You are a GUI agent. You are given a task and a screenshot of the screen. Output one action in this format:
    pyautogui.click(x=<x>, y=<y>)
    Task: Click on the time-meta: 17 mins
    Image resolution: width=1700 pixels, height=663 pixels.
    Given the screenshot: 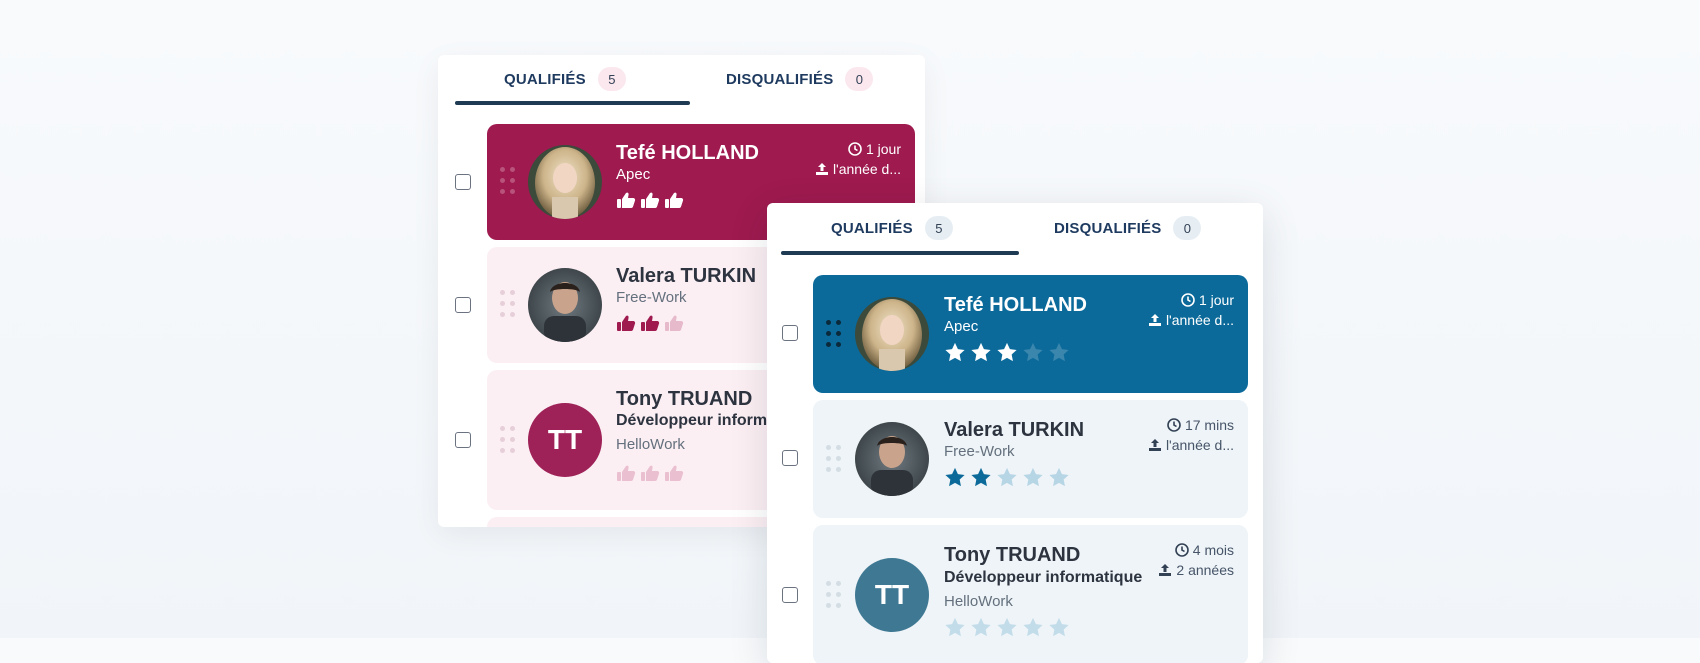 What is the action you would take?
    pyautogui.click(x=1200, y=425)
    